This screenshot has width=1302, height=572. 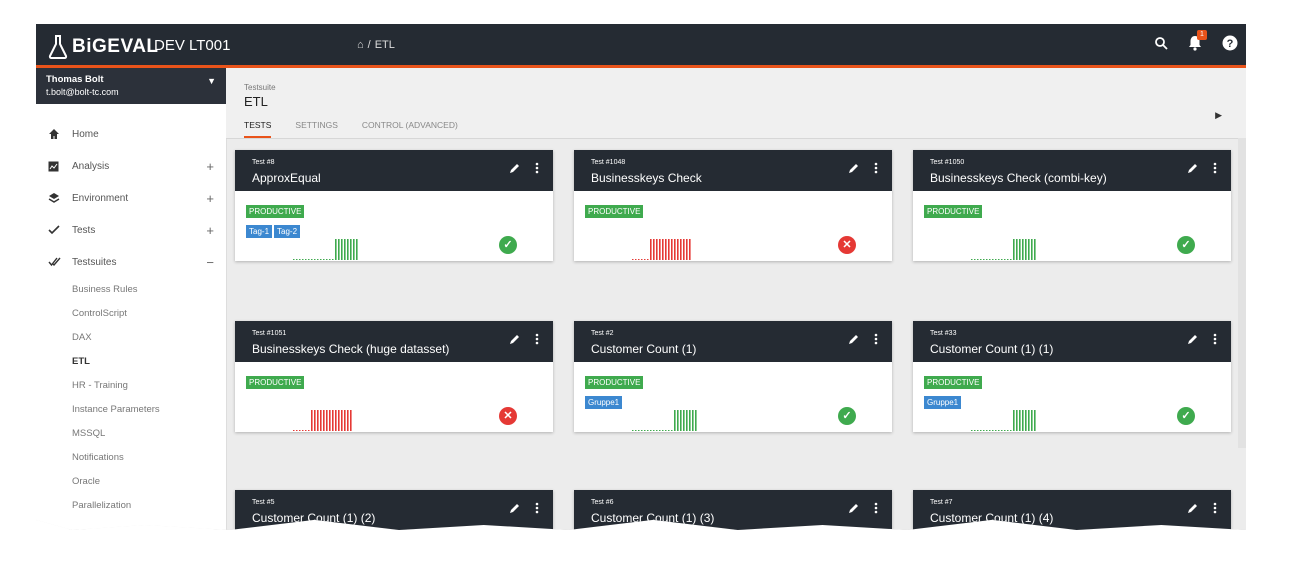 What do you see at coordinates (410, 129) in the screenshot?
I see `tab-control-advanced: CONTROL (ADVANCED)` at bounding box center [410, 129].